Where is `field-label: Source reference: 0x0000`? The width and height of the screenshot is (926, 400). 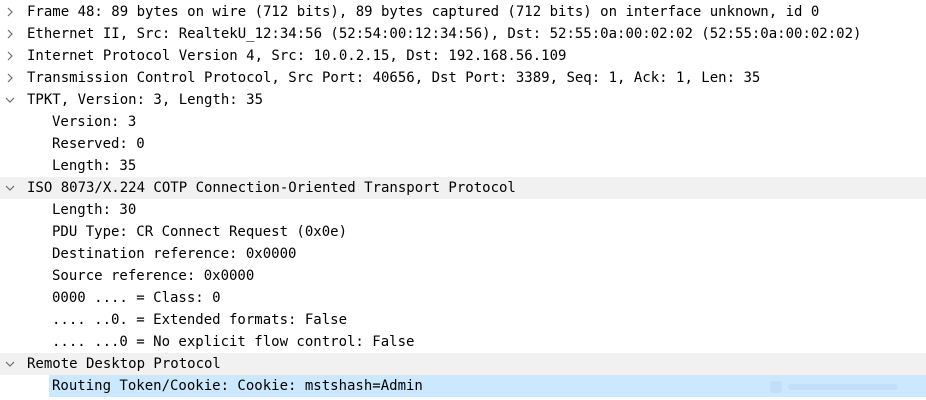 field-label: Source reference: 0x0000 is located at coordinates (153, 276).